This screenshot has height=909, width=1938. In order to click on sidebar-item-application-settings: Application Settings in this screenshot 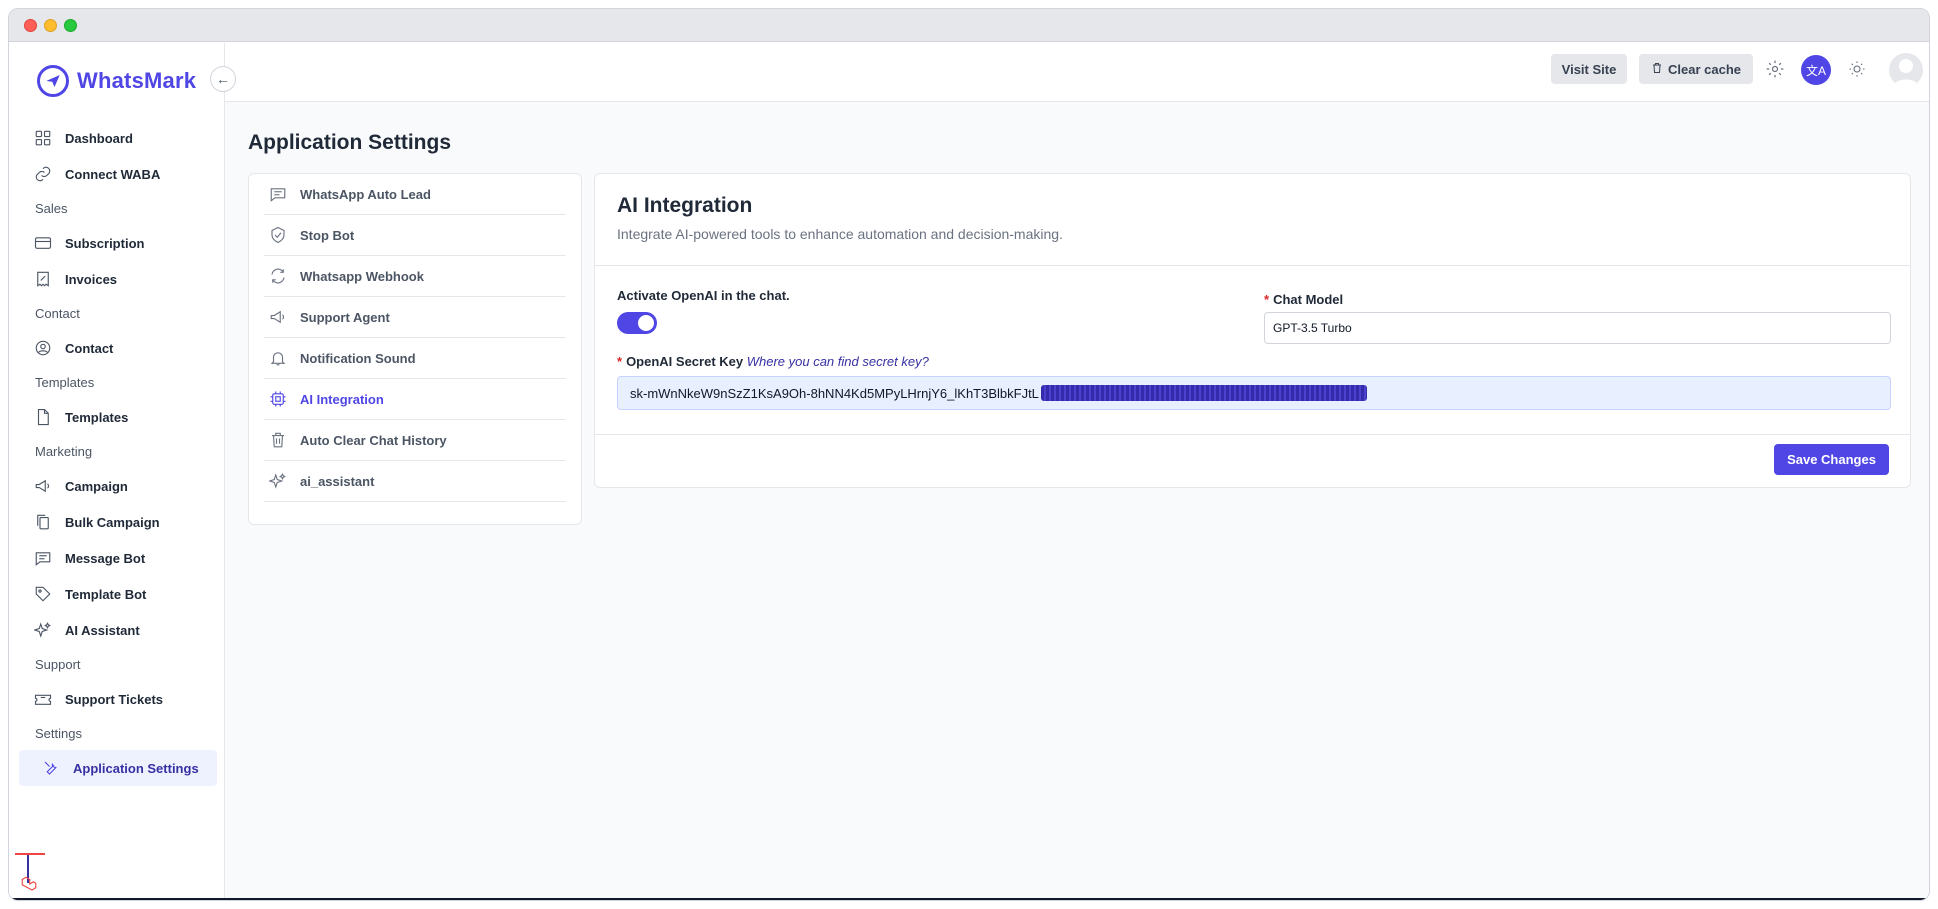, I will do `click(118, 768)`.